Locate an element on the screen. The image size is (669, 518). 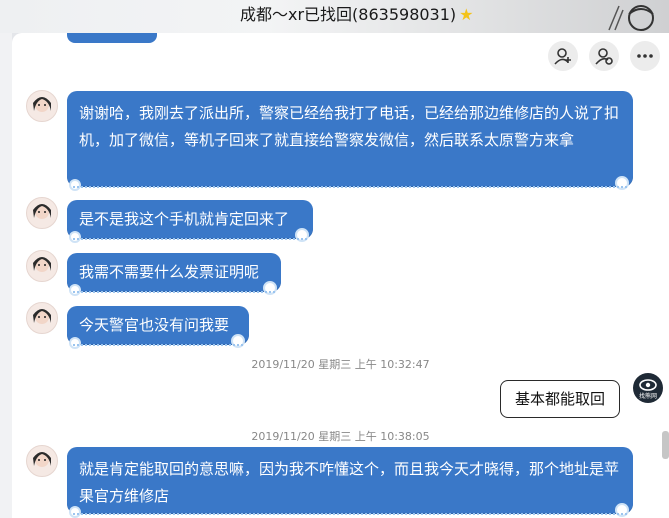
timestamp: 2019/11/20 星期三 上午 10:38:05 is located at coordinates (340, 436).